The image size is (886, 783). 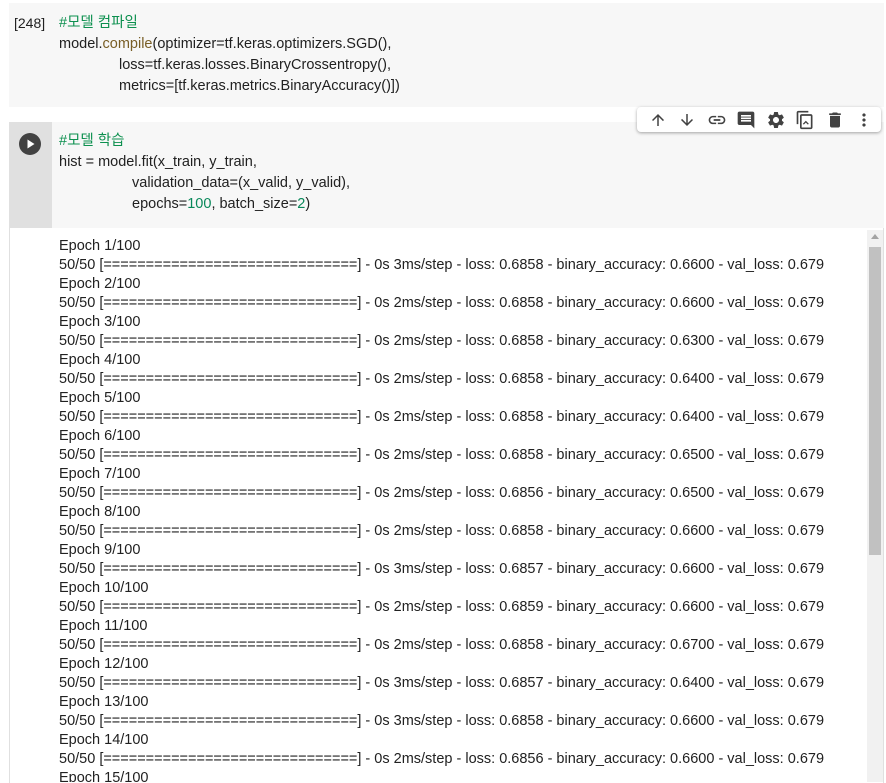 I want to click on epoch-header-line: Epoch 5/100, so click(x=100, y=398).